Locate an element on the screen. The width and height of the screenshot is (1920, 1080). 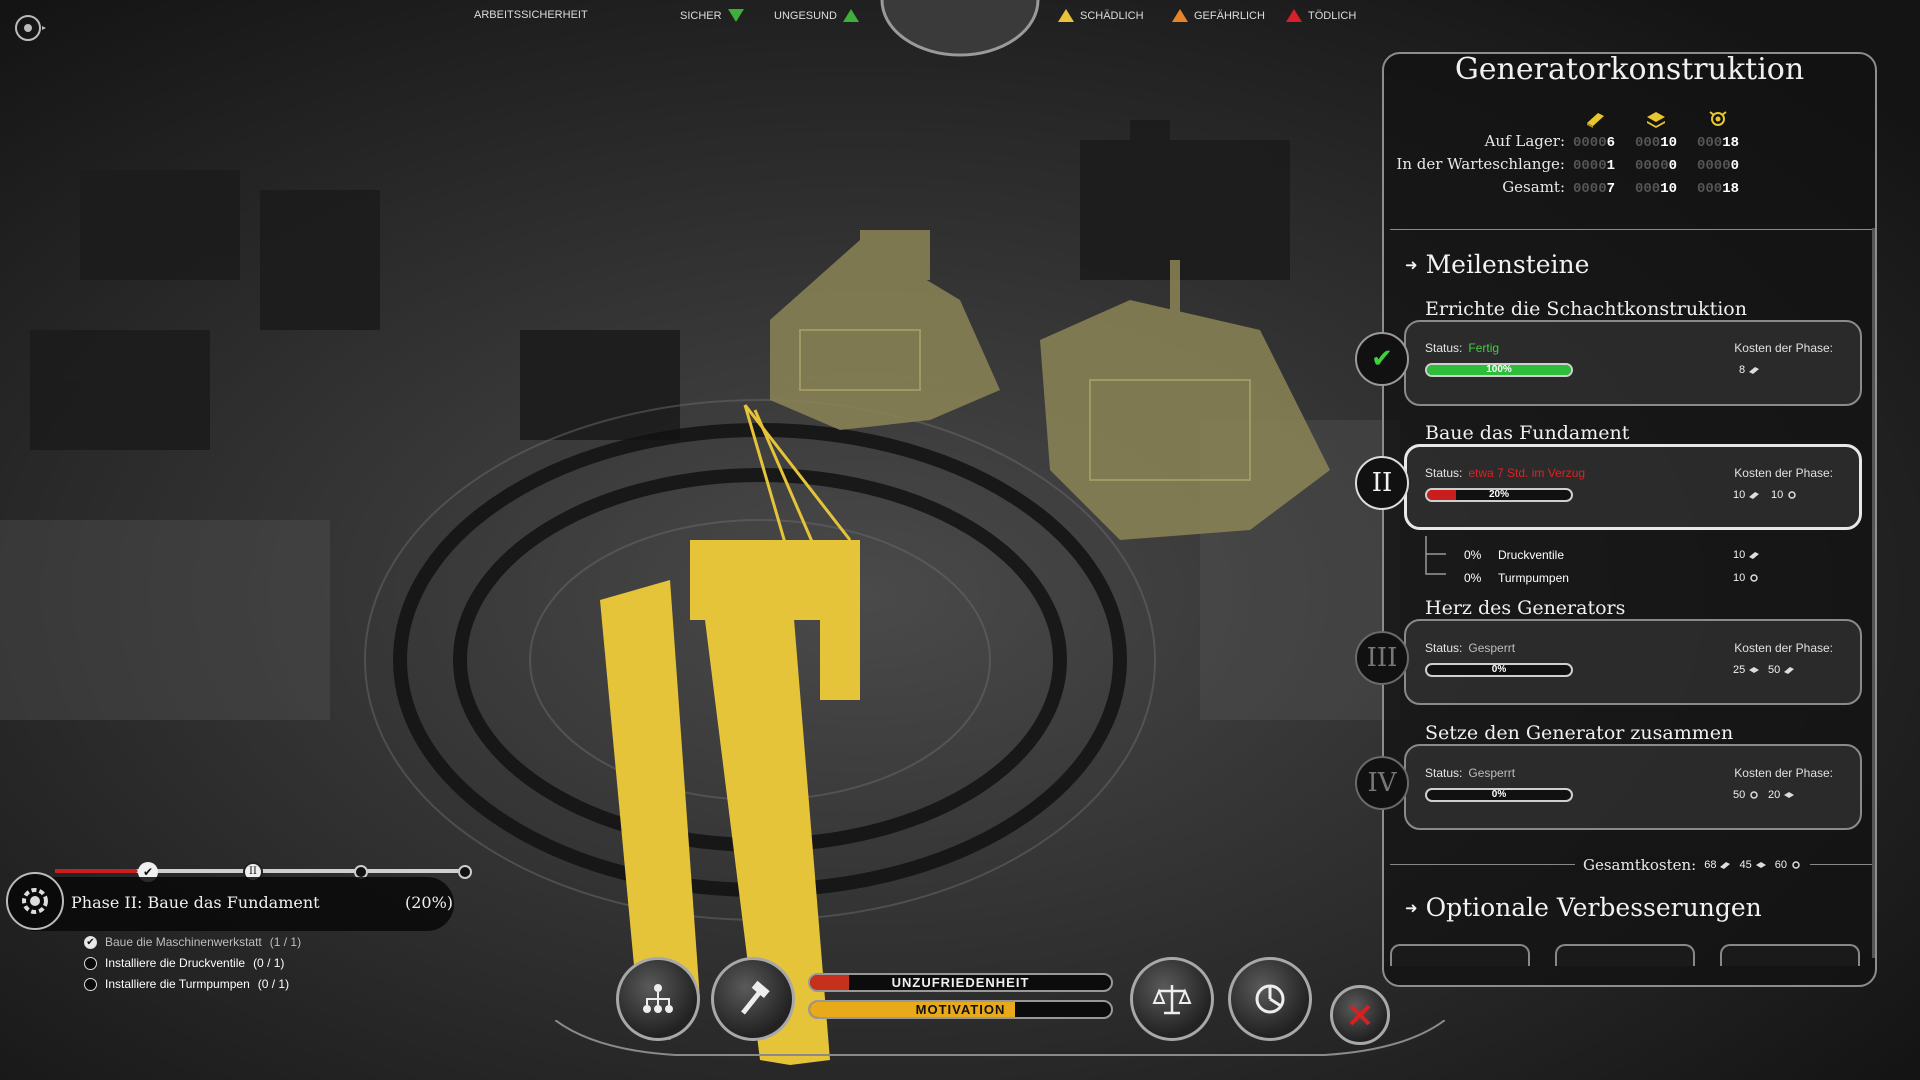
milestone-card-active is located at coordinates (1633, 487).